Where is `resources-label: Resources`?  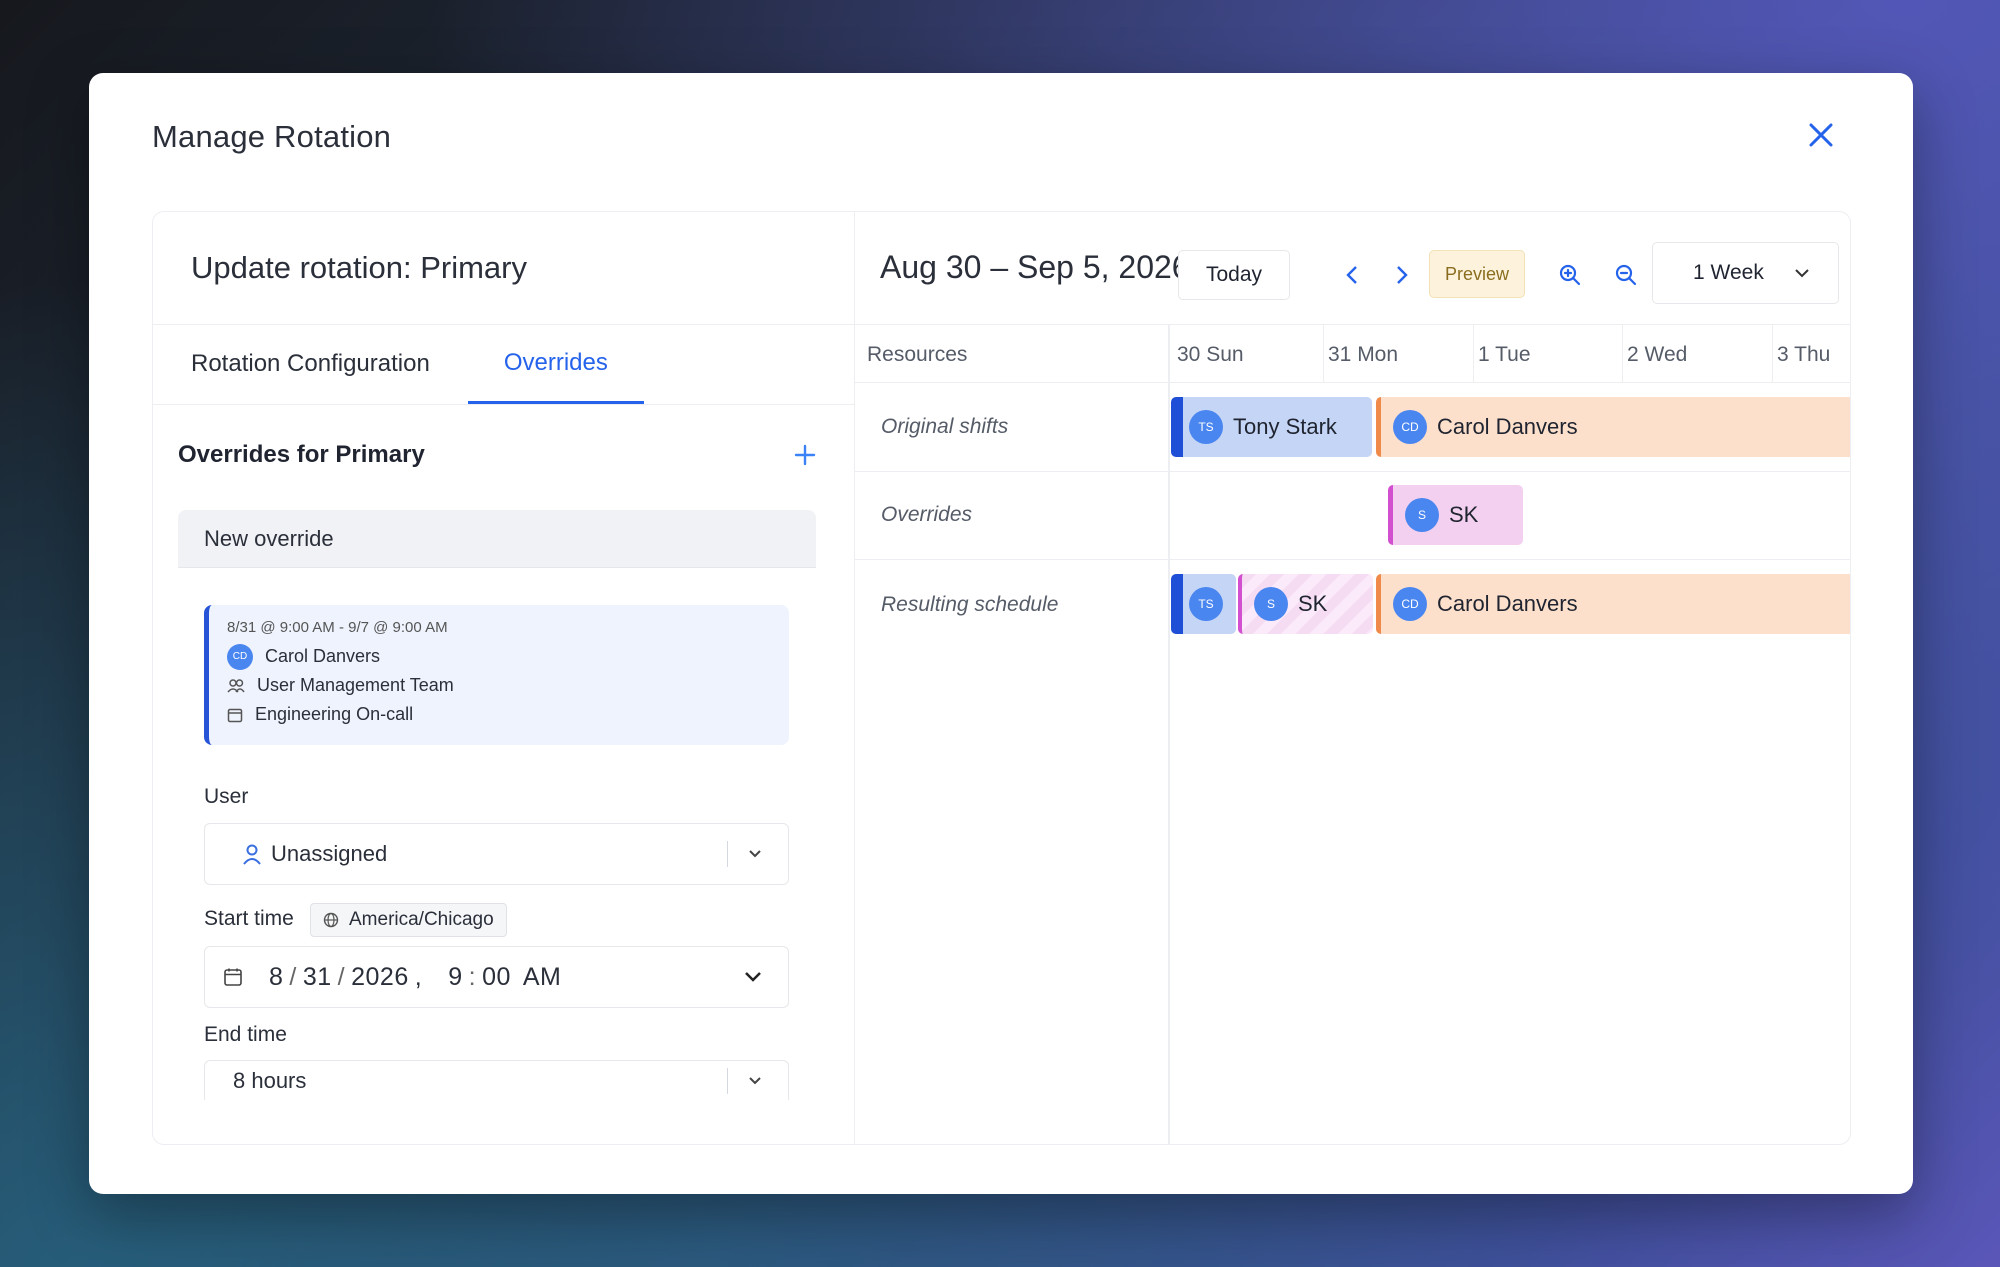
resources-label: Resources is located at coordinates (917, 354).